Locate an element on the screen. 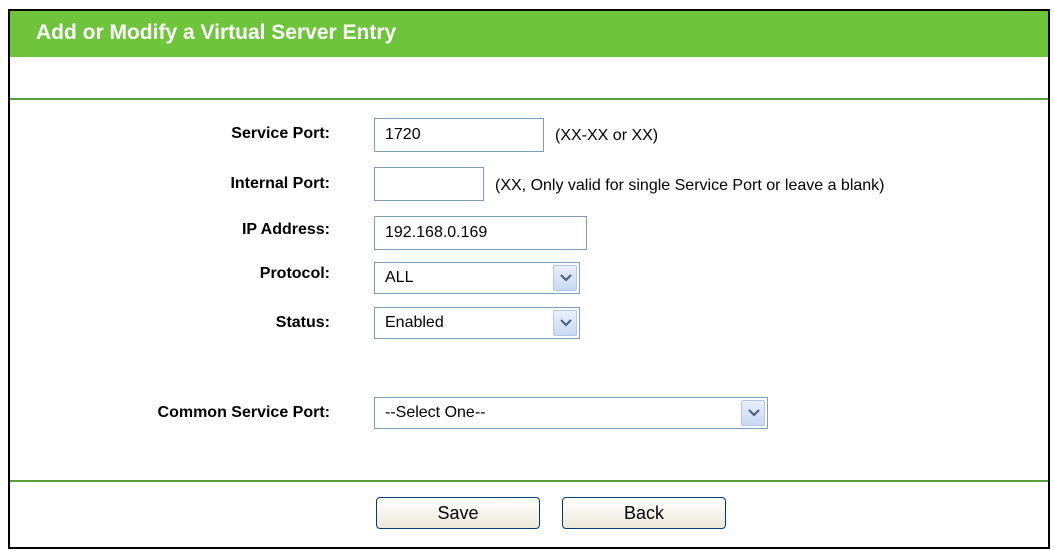 Image resolution: width=1054 pixels, height=551 pixels. service-port-input: 1720 is located at coordinates (459, 135).